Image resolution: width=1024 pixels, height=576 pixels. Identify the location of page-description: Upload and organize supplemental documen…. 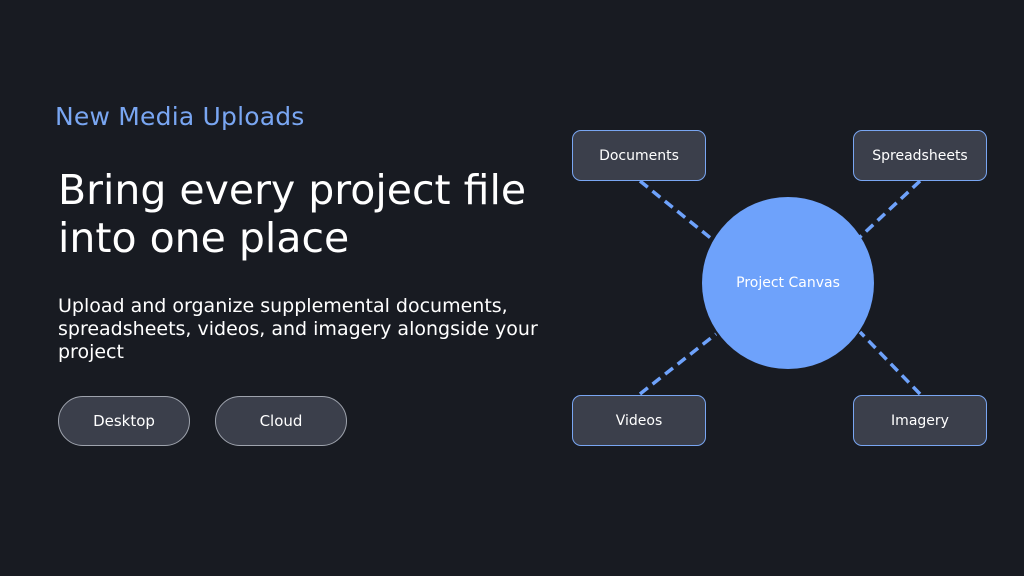
(298, 329).